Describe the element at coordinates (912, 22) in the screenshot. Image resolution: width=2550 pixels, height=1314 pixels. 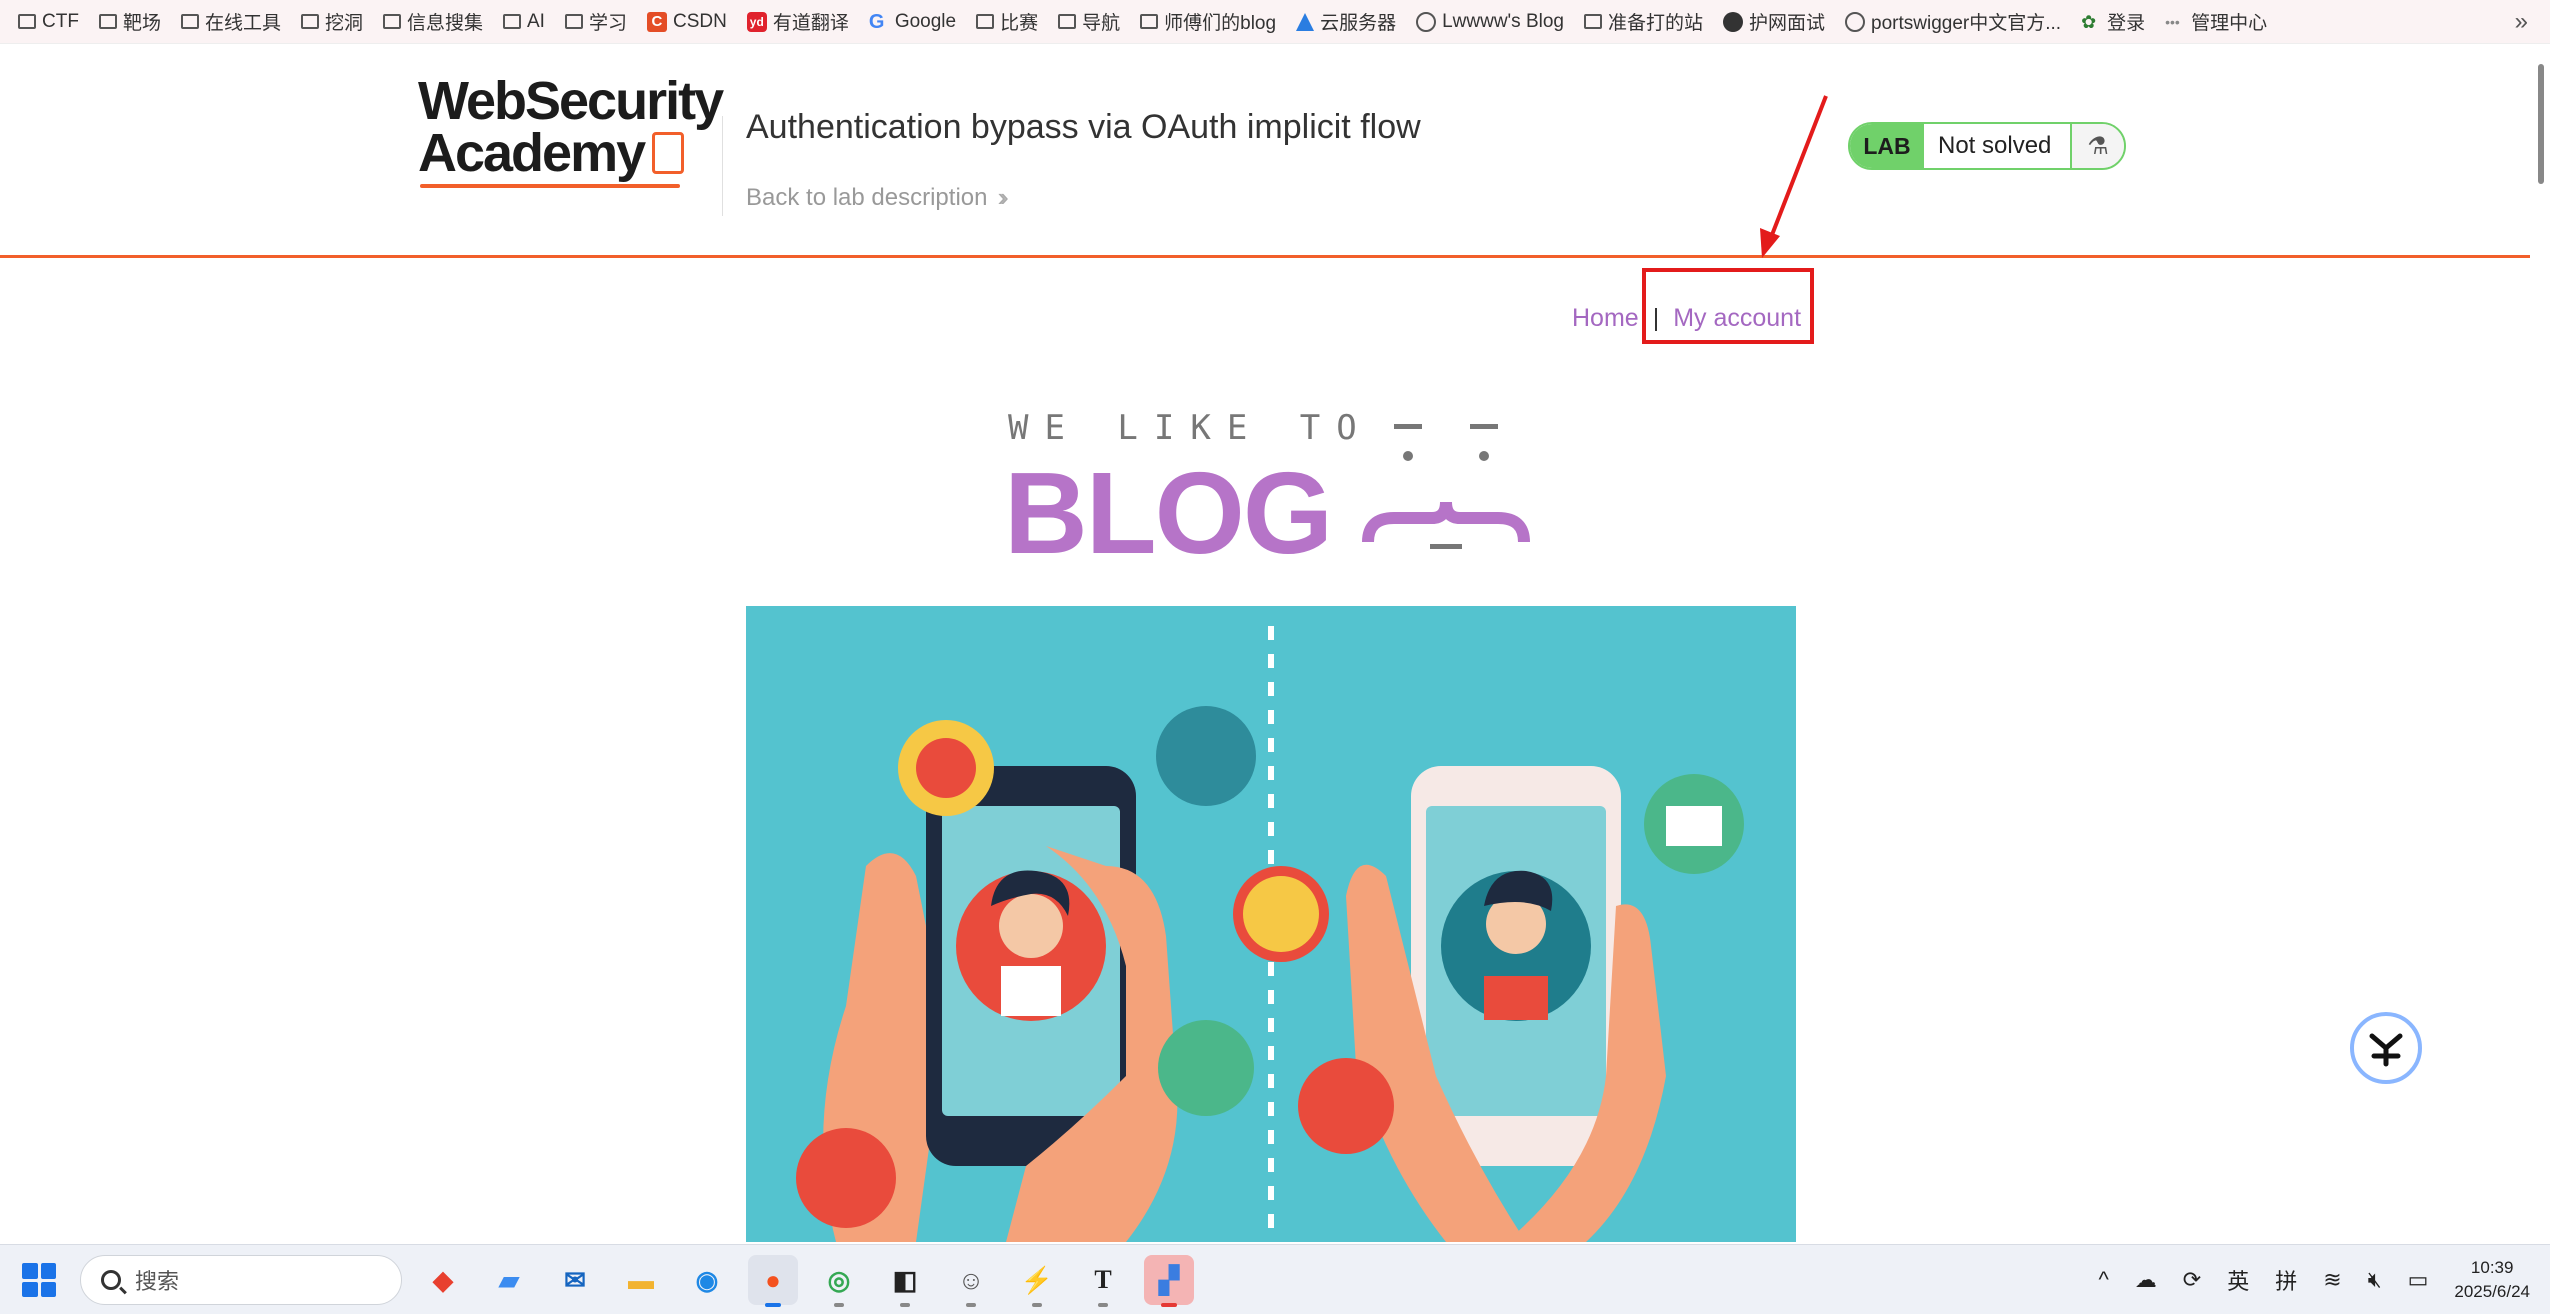
I see `bookmark-google: G Google` at that location.